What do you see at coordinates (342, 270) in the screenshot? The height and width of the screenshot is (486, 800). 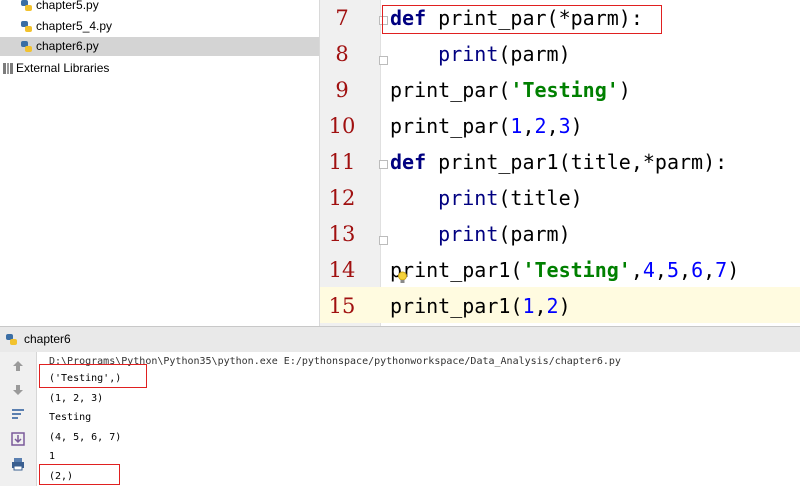 I see `line-number: 14` at bounding box center [342, 270].